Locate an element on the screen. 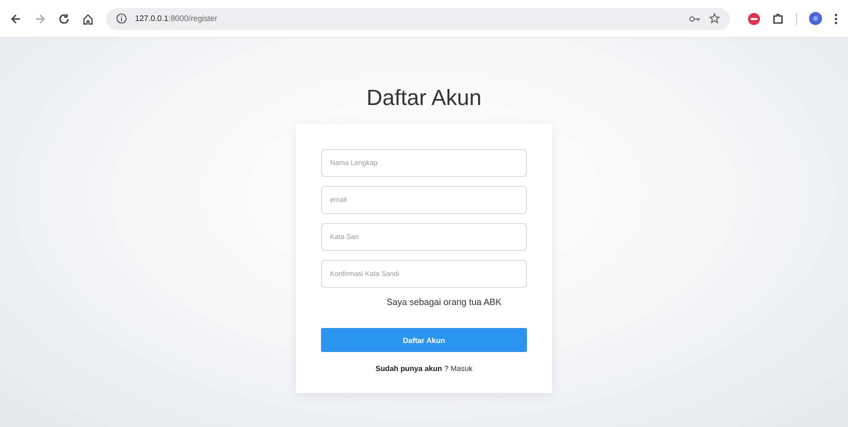  address-bar: 127.0.0.1:8000/register is located at coordinates (418, 19).